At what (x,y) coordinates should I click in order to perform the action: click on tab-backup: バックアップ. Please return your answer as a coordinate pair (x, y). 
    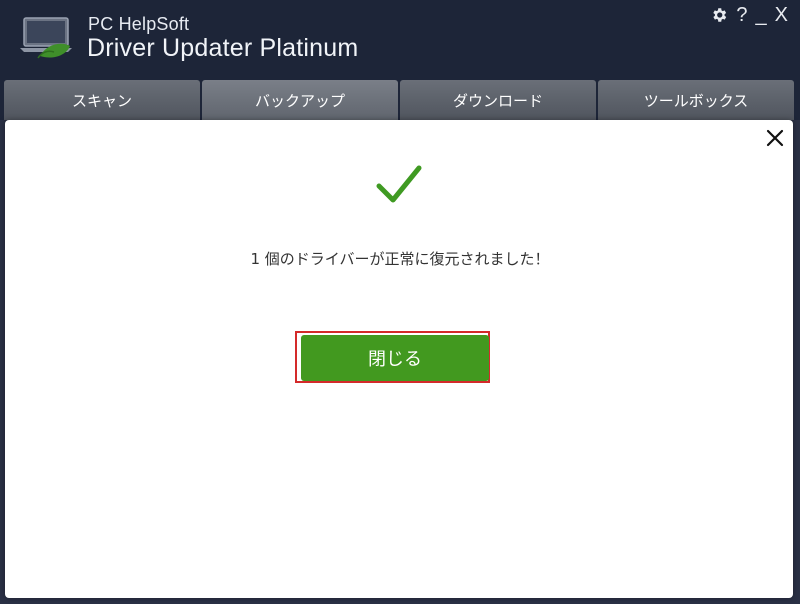
    Looking at the image, I should click on (300, 100).